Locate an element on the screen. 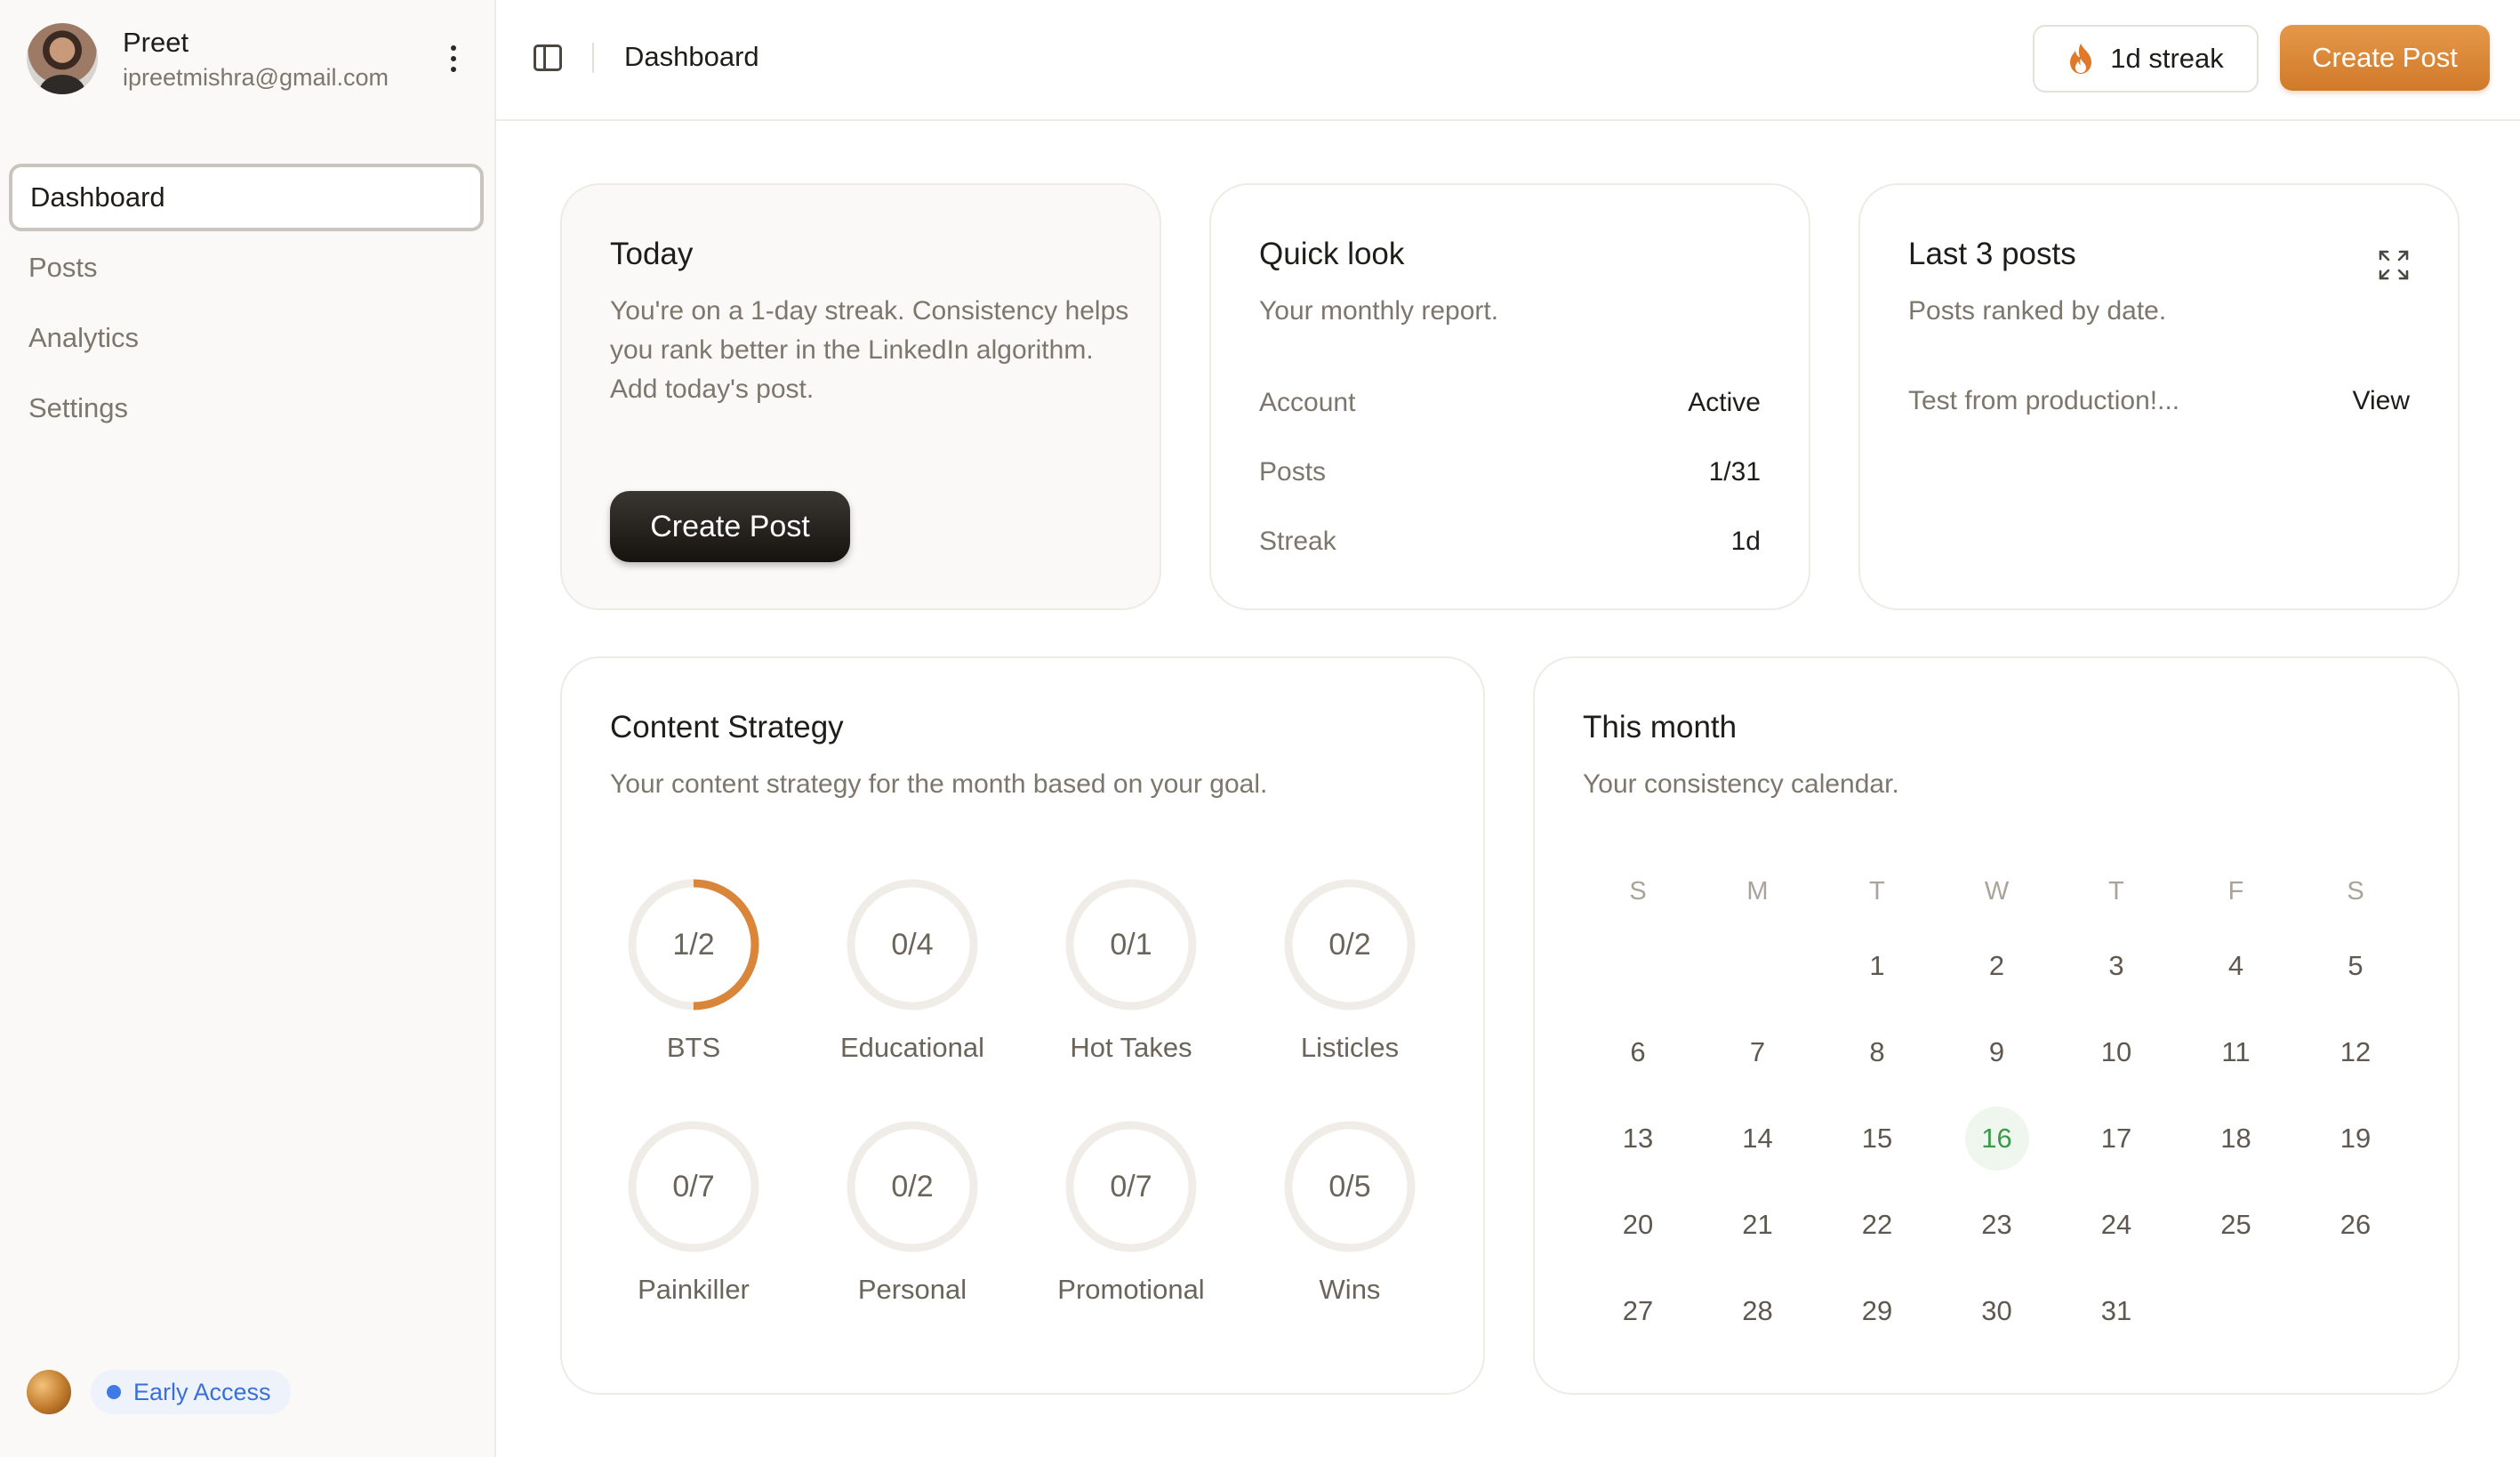  strategy-ring-personal: 0/2 is located at coordinates (913, 1186).